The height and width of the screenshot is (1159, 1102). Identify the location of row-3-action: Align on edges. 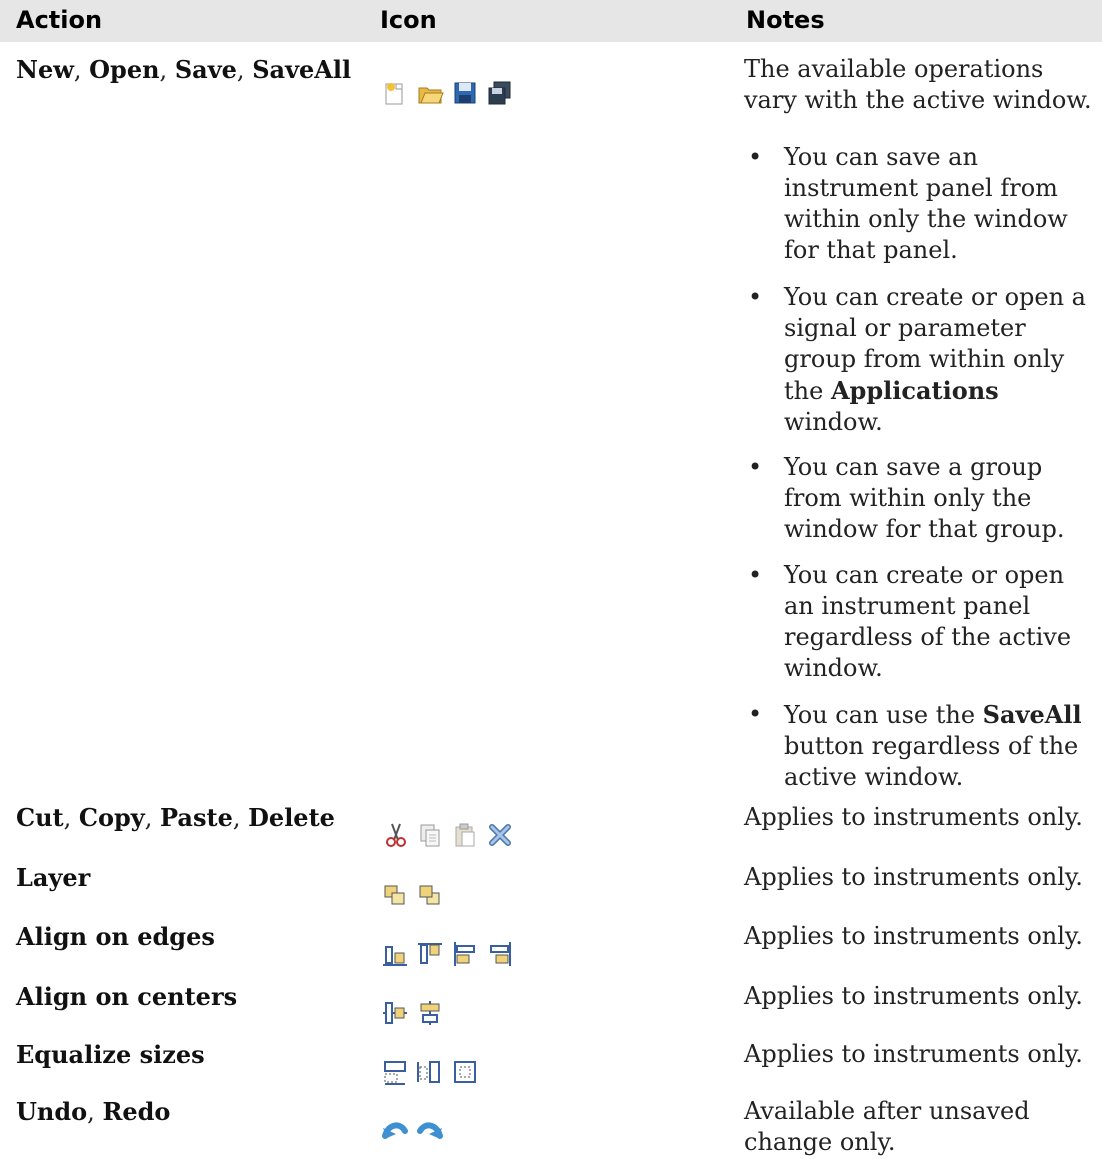
(115, 936).